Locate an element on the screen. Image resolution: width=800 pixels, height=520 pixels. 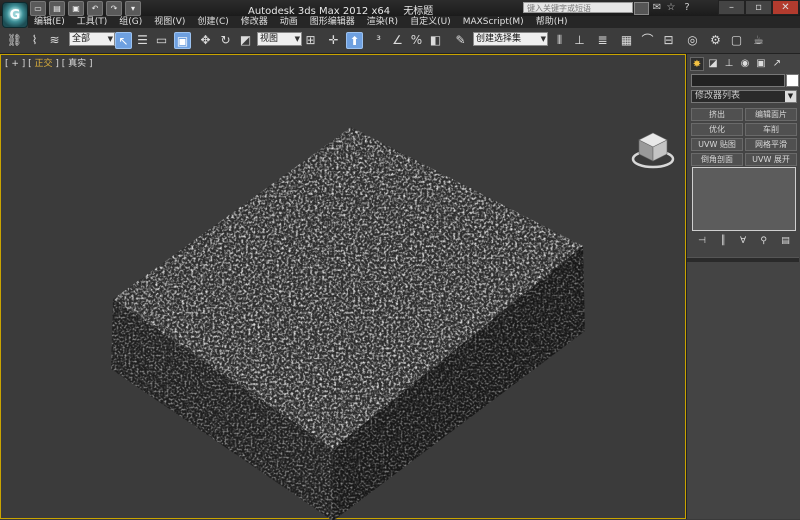
mirror-icon: ⫴ is located at coordinates (559, 40).